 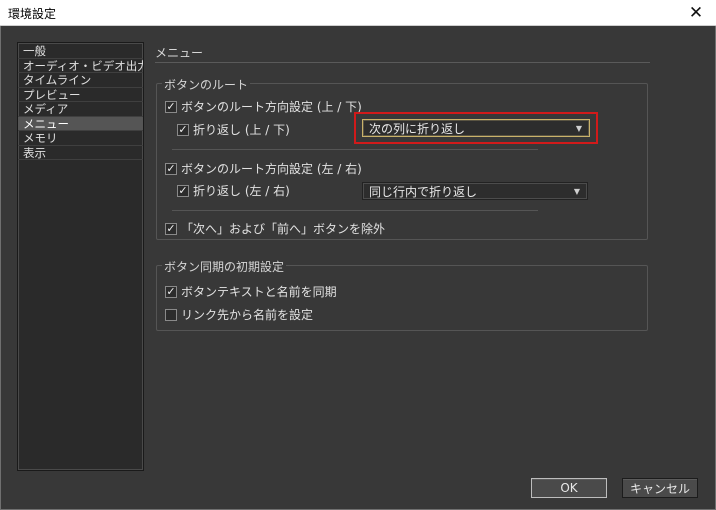 What do you see at coordinates (271, 169) in the screenshot?
I see `horizontal-routing-label: ボタンのルート方向設定 (左 / 右)` at bounding box center [271, 169].